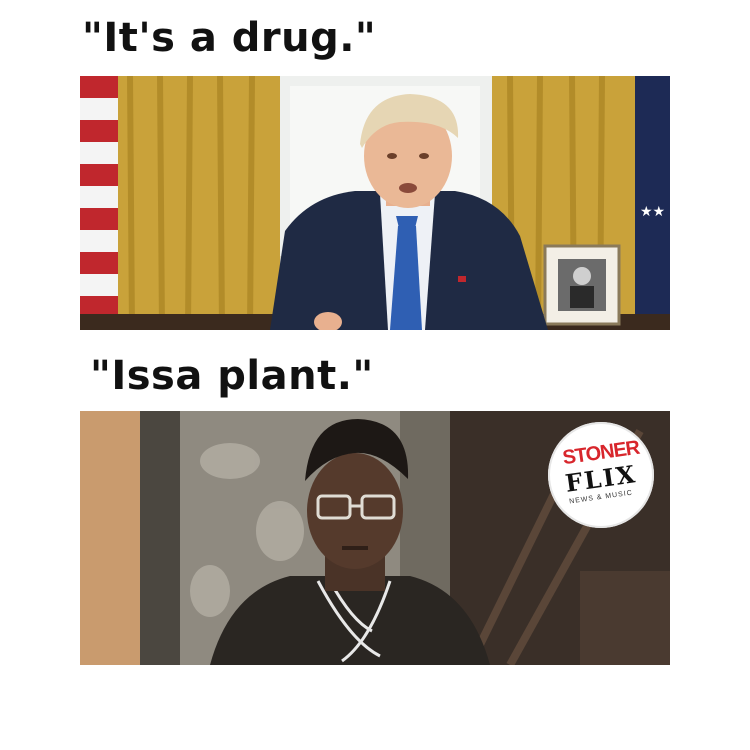 The height and width of the screenshot is (750, 750). What do you see at coordinates (229, 38) in the screenshot?
I see `top-caption: "It's a drug."` at bounding box center [229, 38].